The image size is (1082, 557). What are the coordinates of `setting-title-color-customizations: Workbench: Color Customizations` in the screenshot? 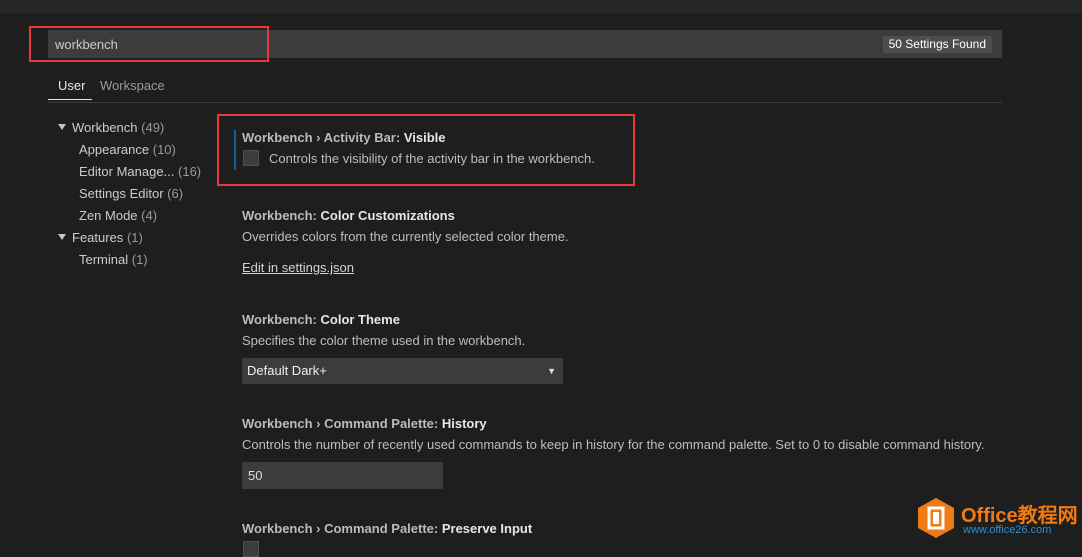 It's located at (348, 215).